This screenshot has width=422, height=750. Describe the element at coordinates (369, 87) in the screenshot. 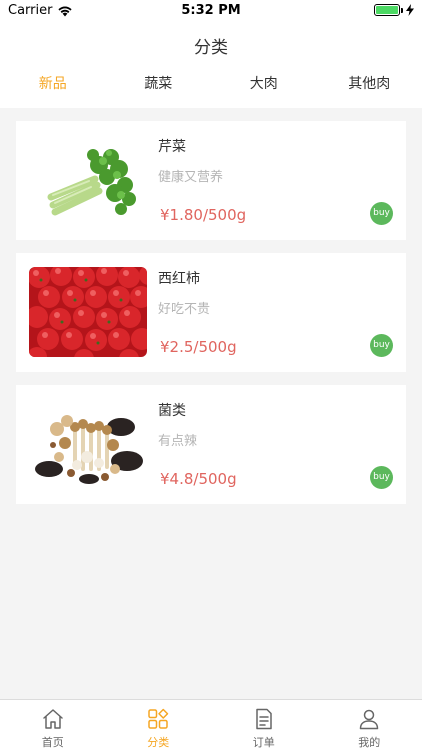

I see `tab-other-meat: 其他肉` at that location.